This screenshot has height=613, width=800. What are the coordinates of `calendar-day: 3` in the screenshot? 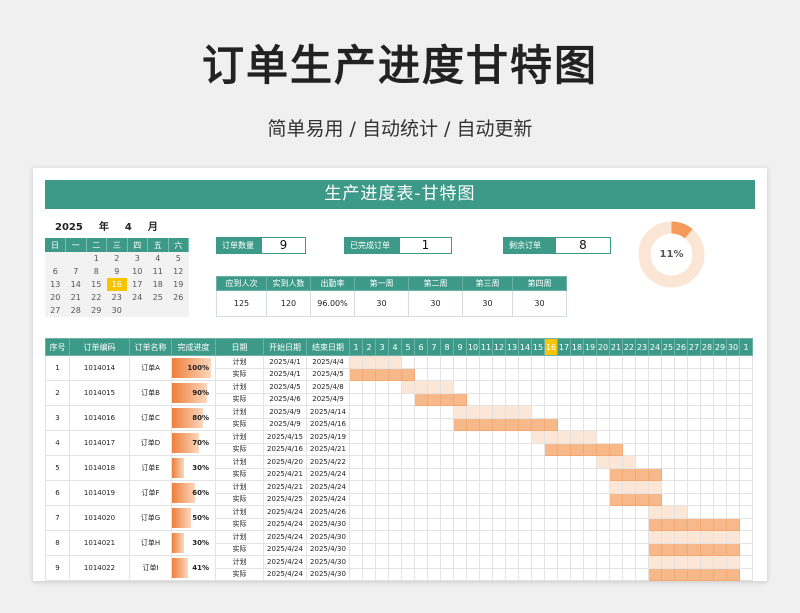 It's located at (137, 258).